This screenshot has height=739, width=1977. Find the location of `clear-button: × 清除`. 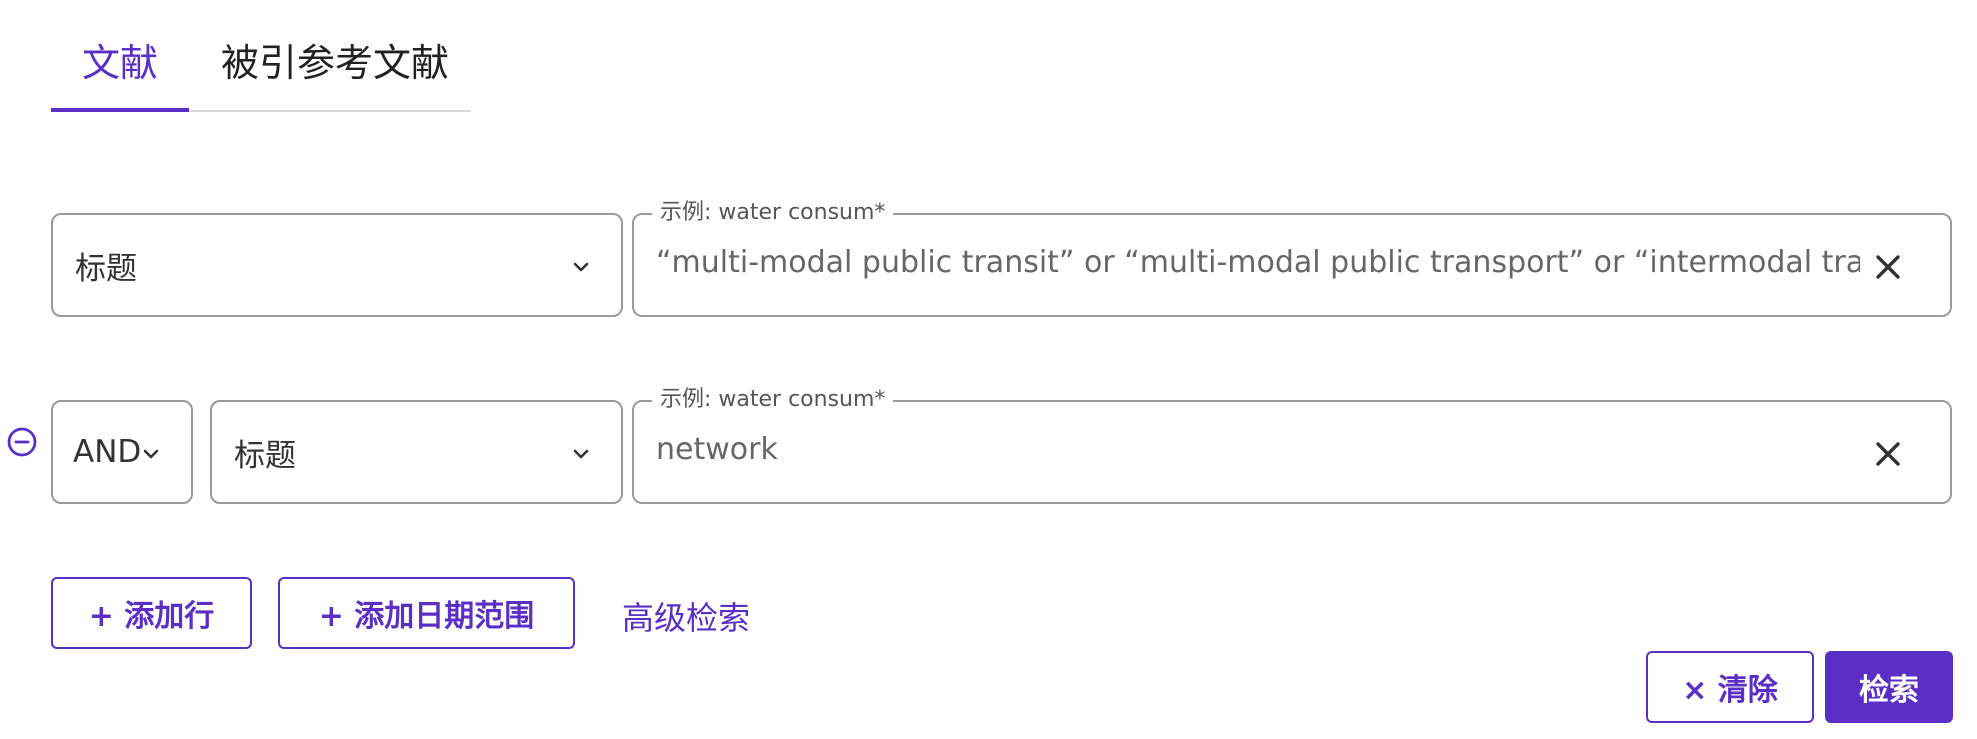

clear-button: × 清除 is located at coordinates (1730, 687).